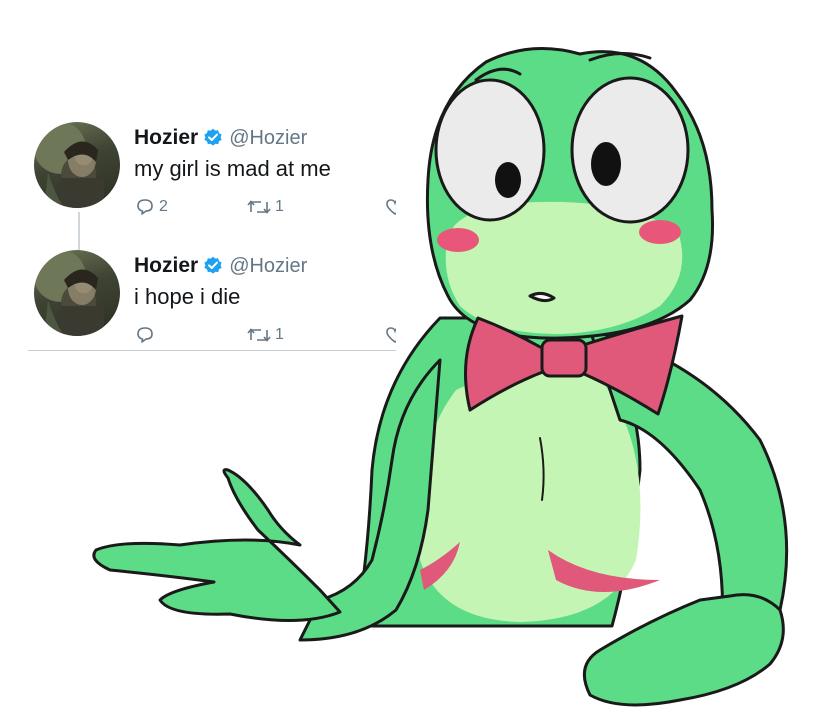 This screenshot has height=726, width=831. What do you see at coordinates (564, 358) in the screenshot?
I see `bowtie-knot` at bounding box center [564, 358].